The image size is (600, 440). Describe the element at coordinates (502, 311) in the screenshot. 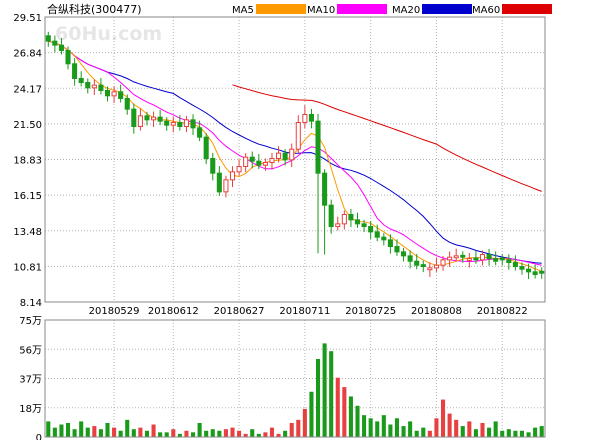

I see `date-tick-label: 20180822` at that location.